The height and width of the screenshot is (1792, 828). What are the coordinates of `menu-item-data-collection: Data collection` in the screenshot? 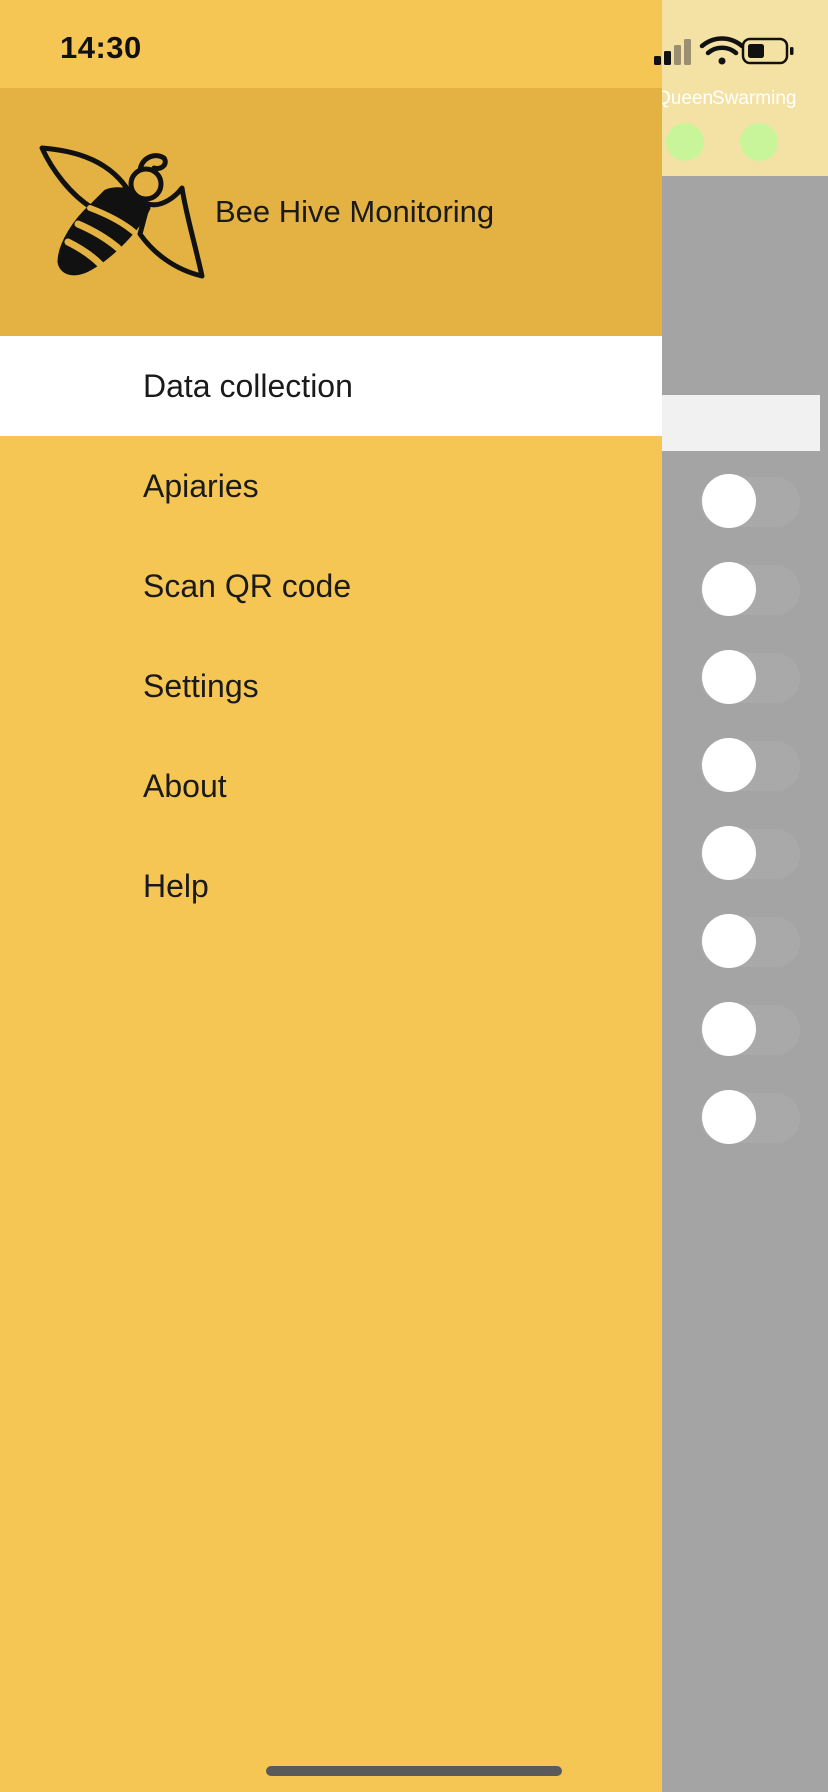 It's located at (331, 386).